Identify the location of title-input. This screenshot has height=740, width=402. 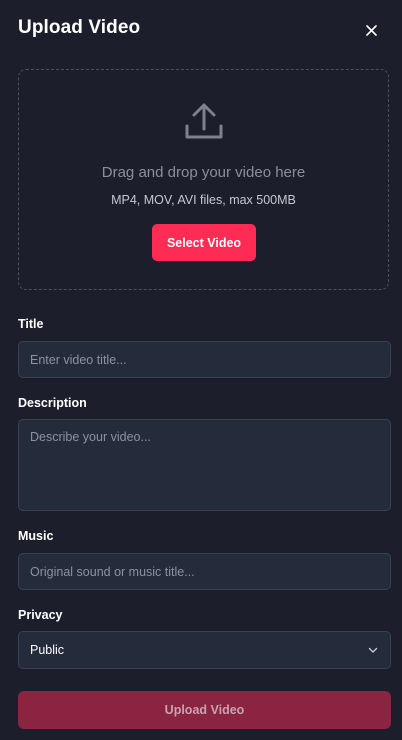
(204, 359).